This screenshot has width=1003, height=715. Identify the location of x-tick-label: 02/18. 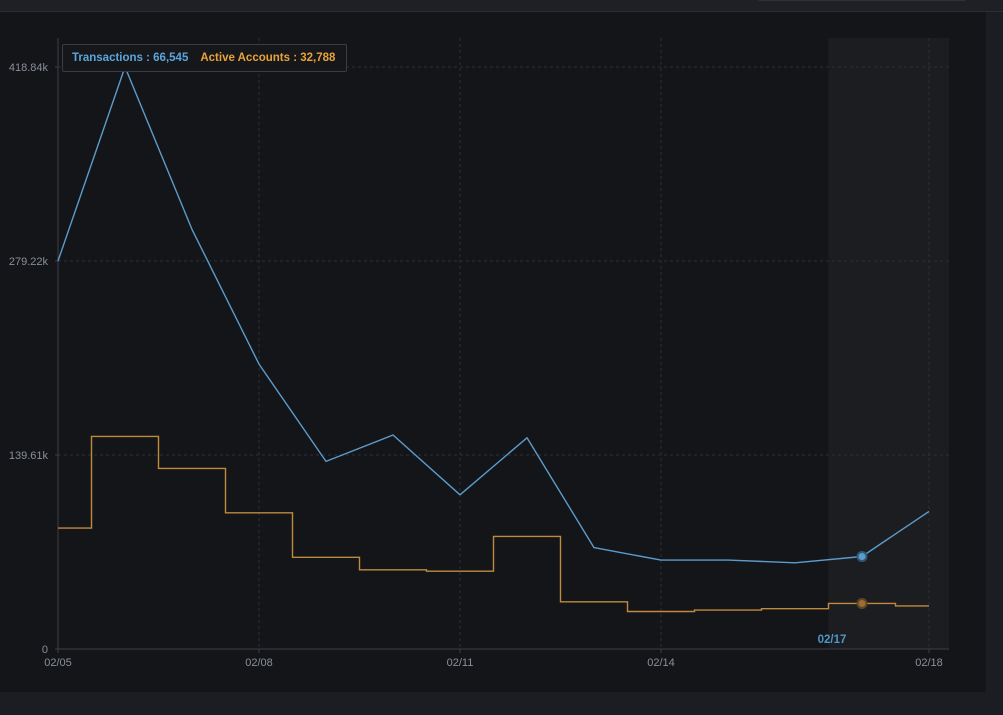
(929, 663).